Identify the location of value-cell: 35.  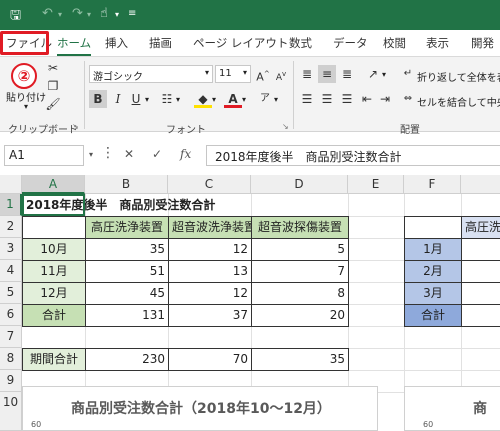
(127, 249).